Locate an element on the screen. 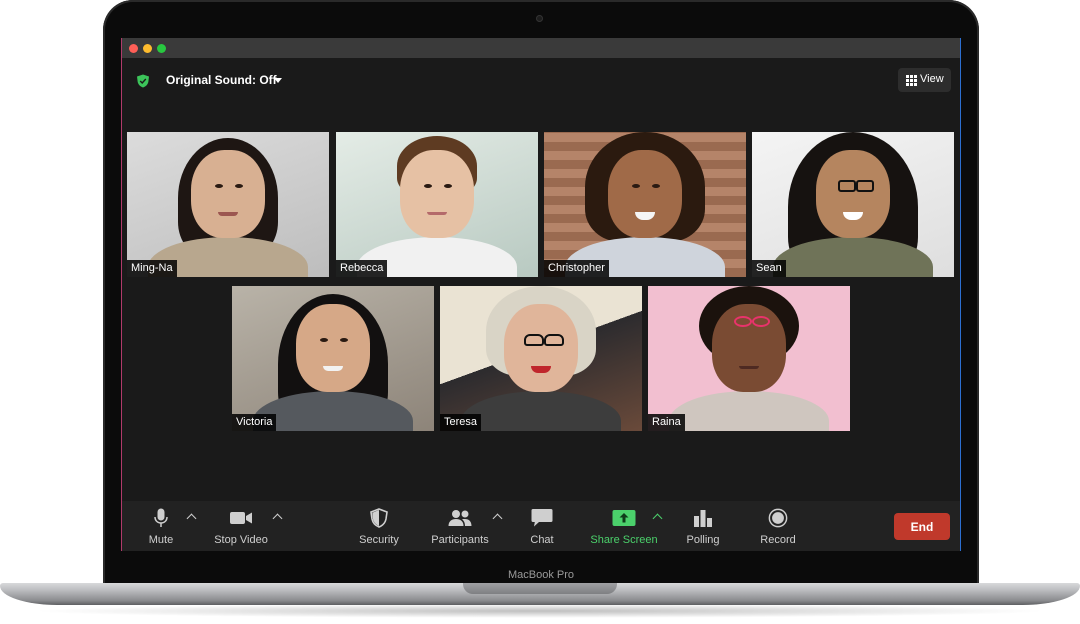 The width and height of the screenshot is (1080, 624). polling-icon is located at coordinates (703, 518).